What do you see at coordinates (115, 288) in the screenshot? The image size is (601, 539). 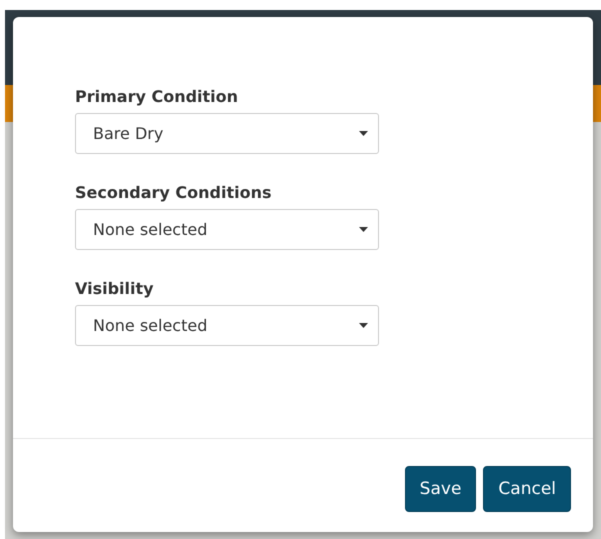 I see `field-label: Visibility` at bounding box center [115, 288].